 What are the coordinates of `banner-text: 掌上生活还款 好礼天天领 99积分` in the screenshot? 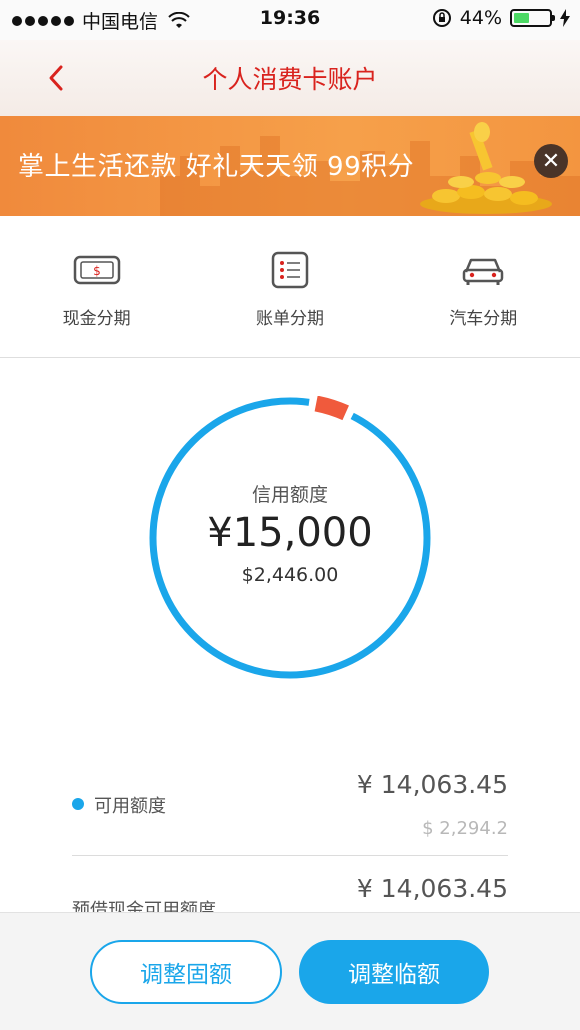 It's located at (216, 167).